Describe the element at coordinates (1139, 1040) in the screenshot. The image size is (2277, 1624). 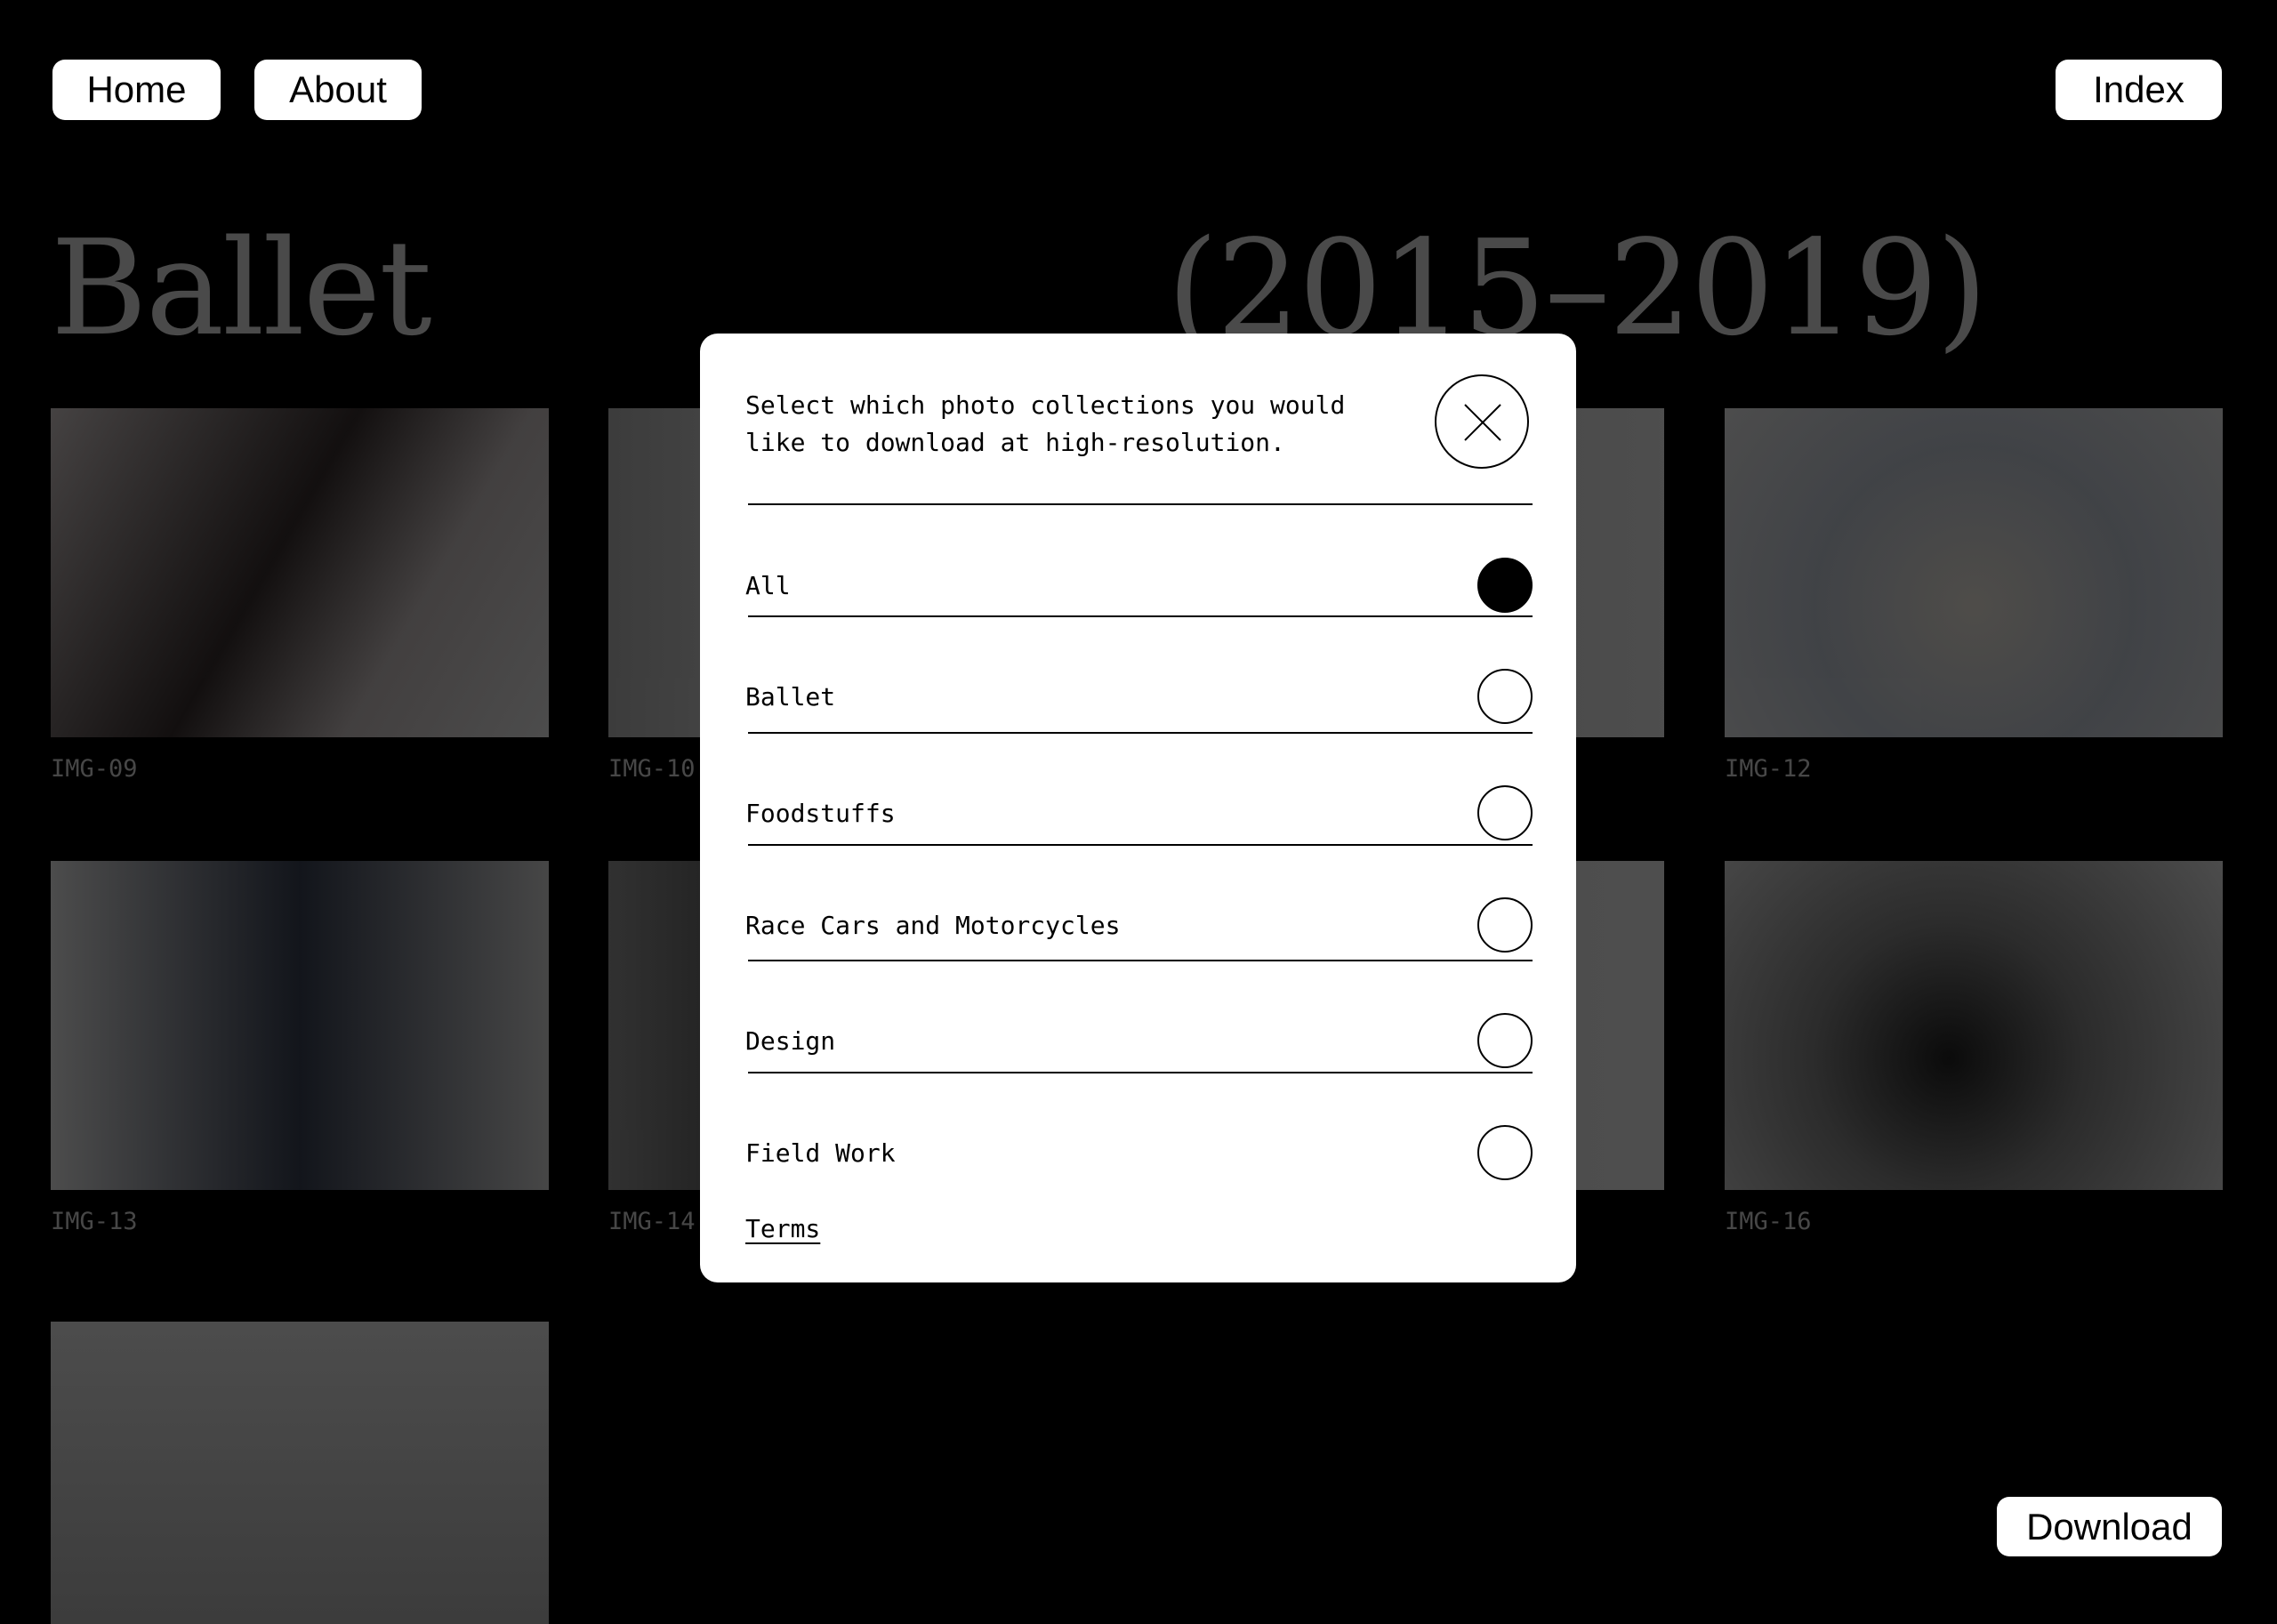
I see `option-design: Design` at that location.